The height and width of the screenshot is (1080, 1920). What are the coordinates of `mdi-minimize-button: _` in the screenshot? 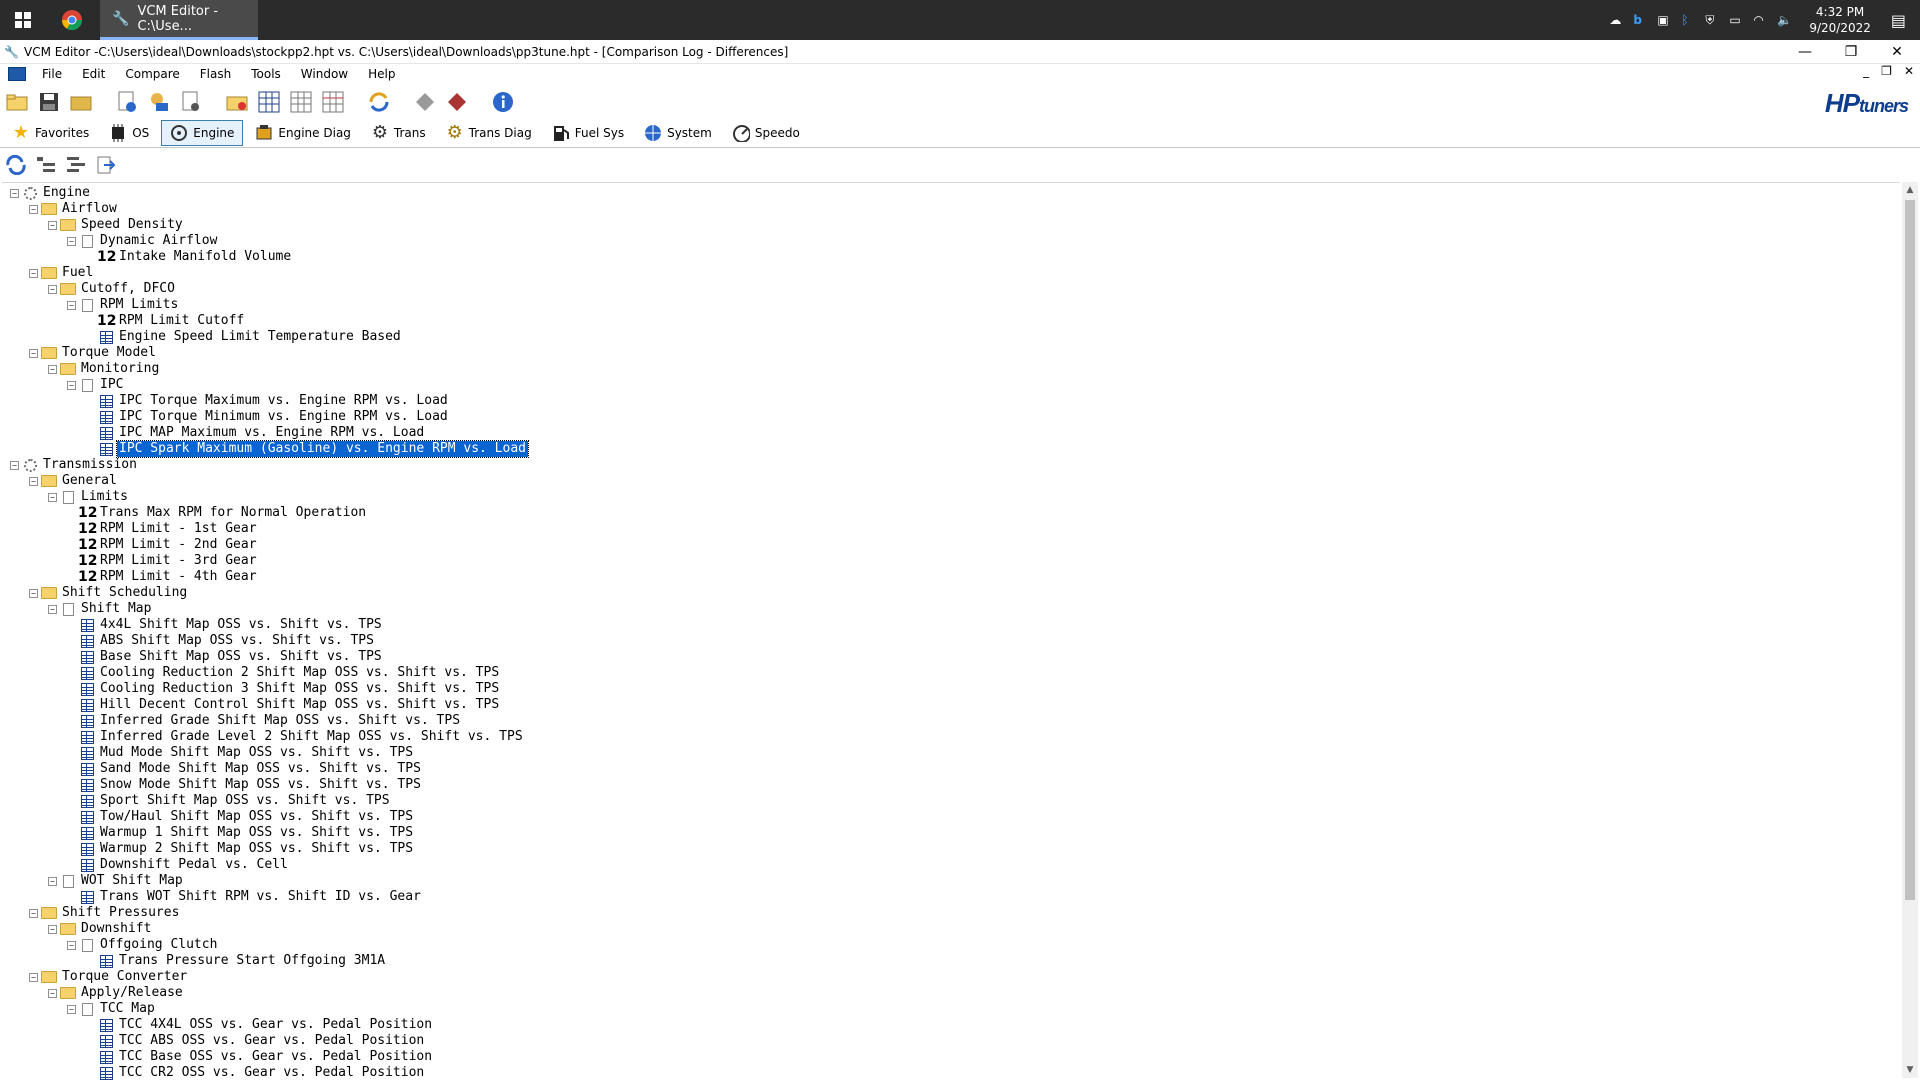 It's located at (1866, 71).